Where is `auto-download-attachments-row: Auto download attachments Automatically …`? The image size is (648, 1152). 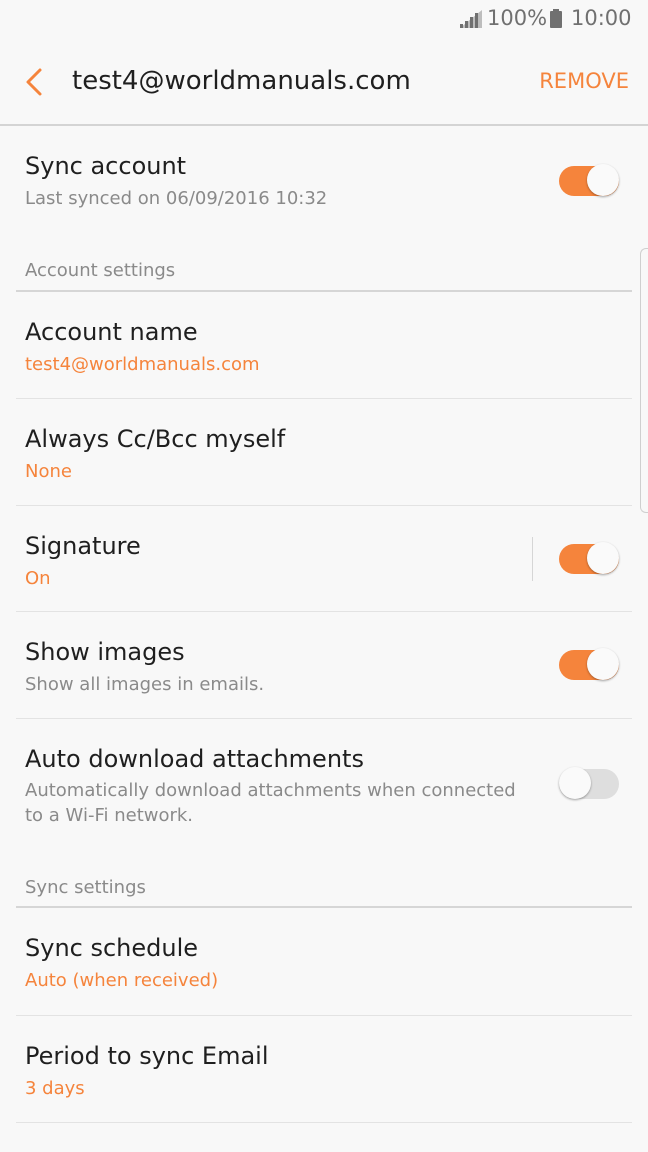
auto-download-attachments-row: Auto download attachments Automatically … is located at coordinates (324, 786).